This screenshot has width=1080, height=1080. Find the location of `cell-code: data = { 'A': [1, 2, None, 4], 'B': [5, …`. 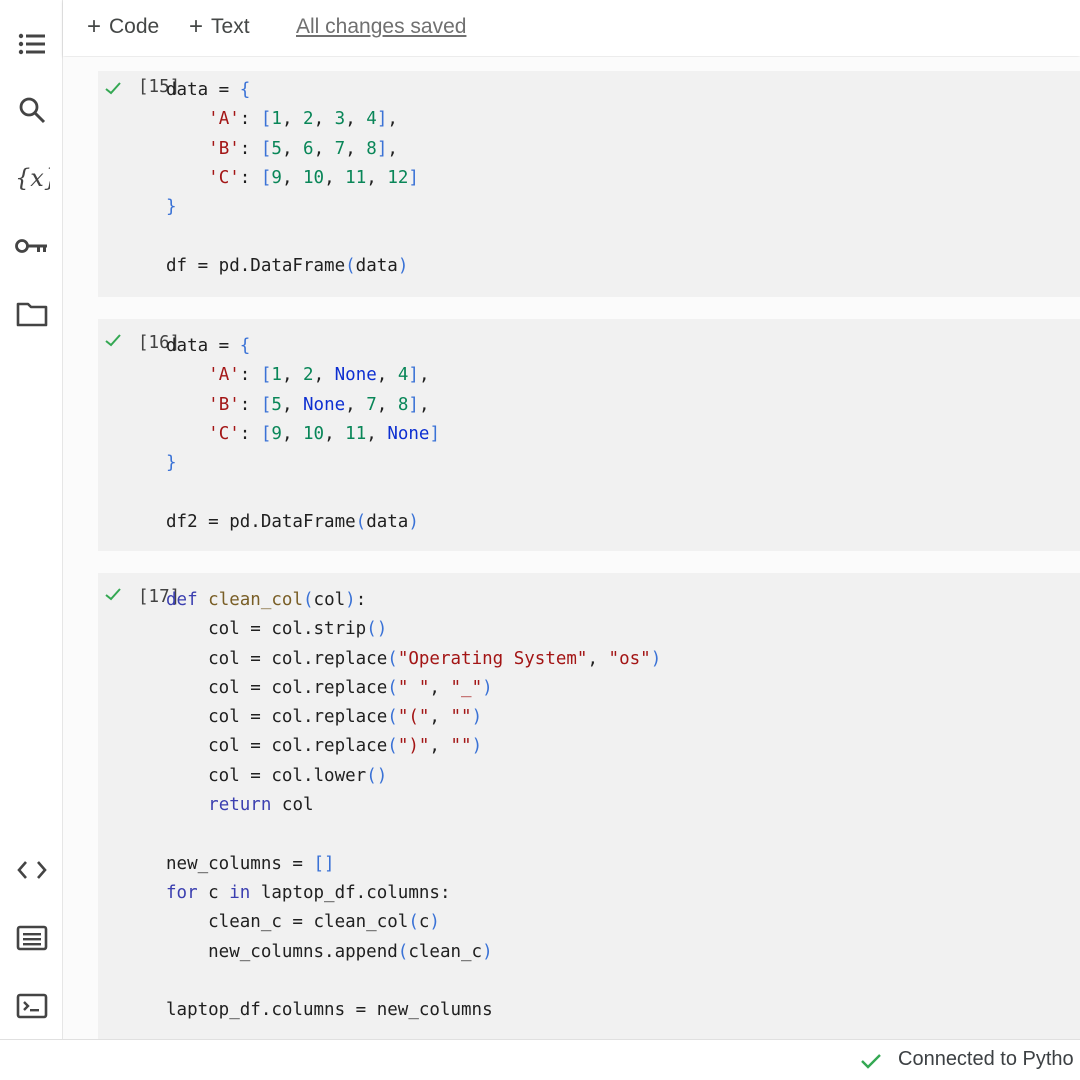

cell-code: data = { 'A': [1, 2, None, 4], 'B': [5, … is located at coordinates (303, 434).